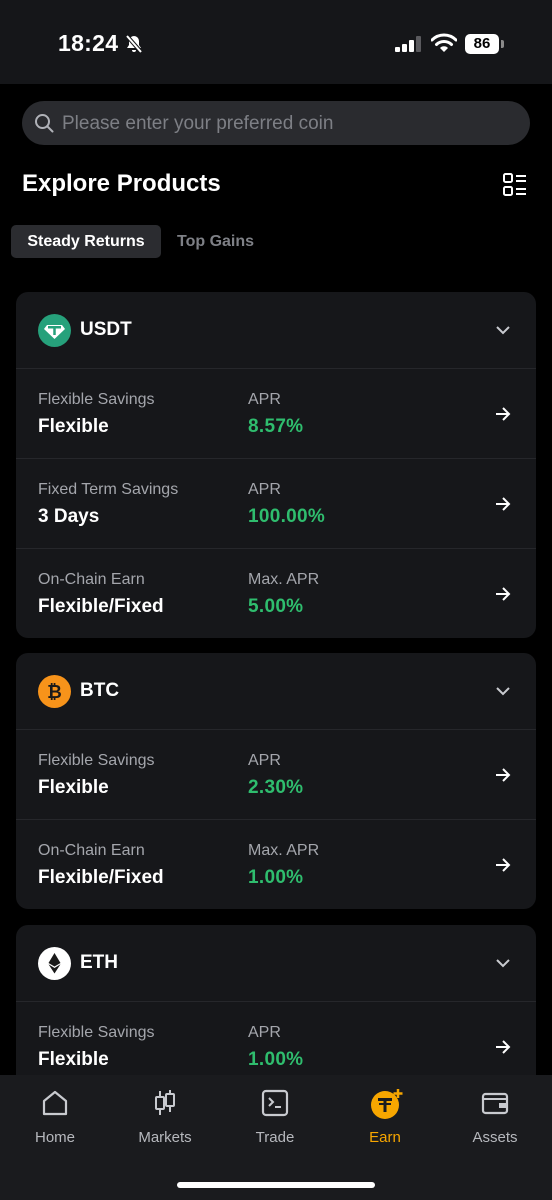 This screenshot has height=1200, width=552. Describe the element at coordinates (55, 1103) in the screenshot. I see `home-icon` at that location.